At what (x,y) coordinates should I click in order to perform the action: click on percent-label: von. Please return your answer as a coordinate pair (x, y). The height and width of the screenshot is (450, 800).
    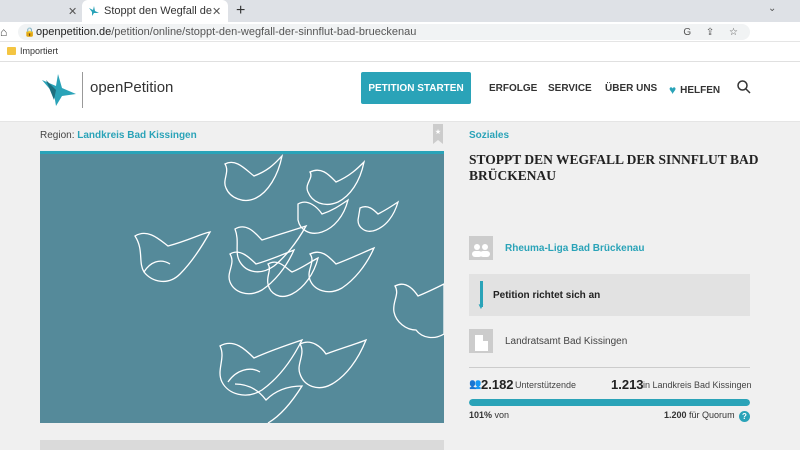
    Looking at the image, I should click on (502, 415).